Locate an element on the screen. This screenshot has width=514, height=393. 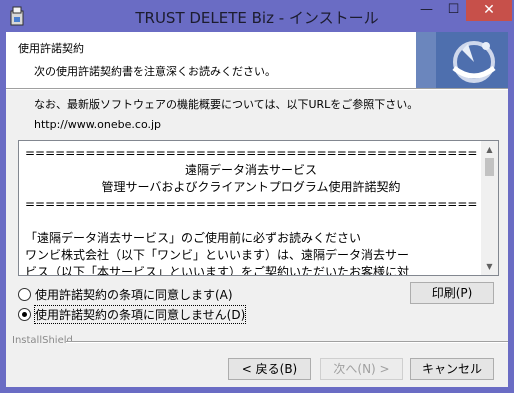
accept-option: 使用許諾契約の条項に同意します(A) is located at coordinates (125, 294).